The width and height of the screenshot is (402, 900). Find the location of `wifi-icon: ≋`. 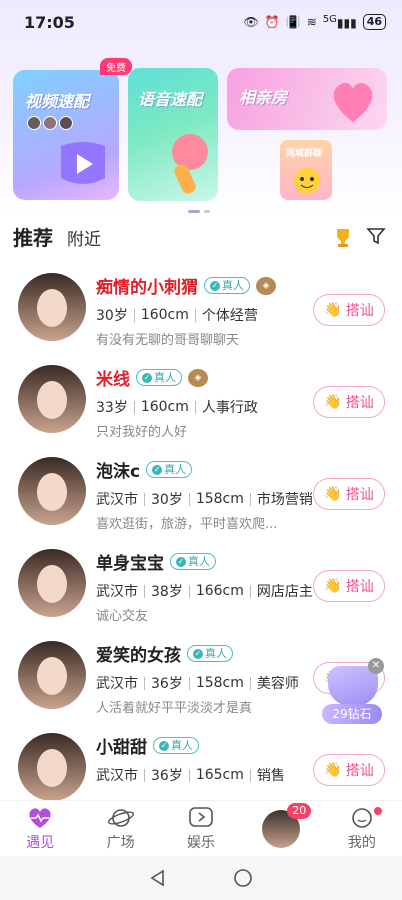

wifi-icon: ≋ is located at coordinates (311, 22).